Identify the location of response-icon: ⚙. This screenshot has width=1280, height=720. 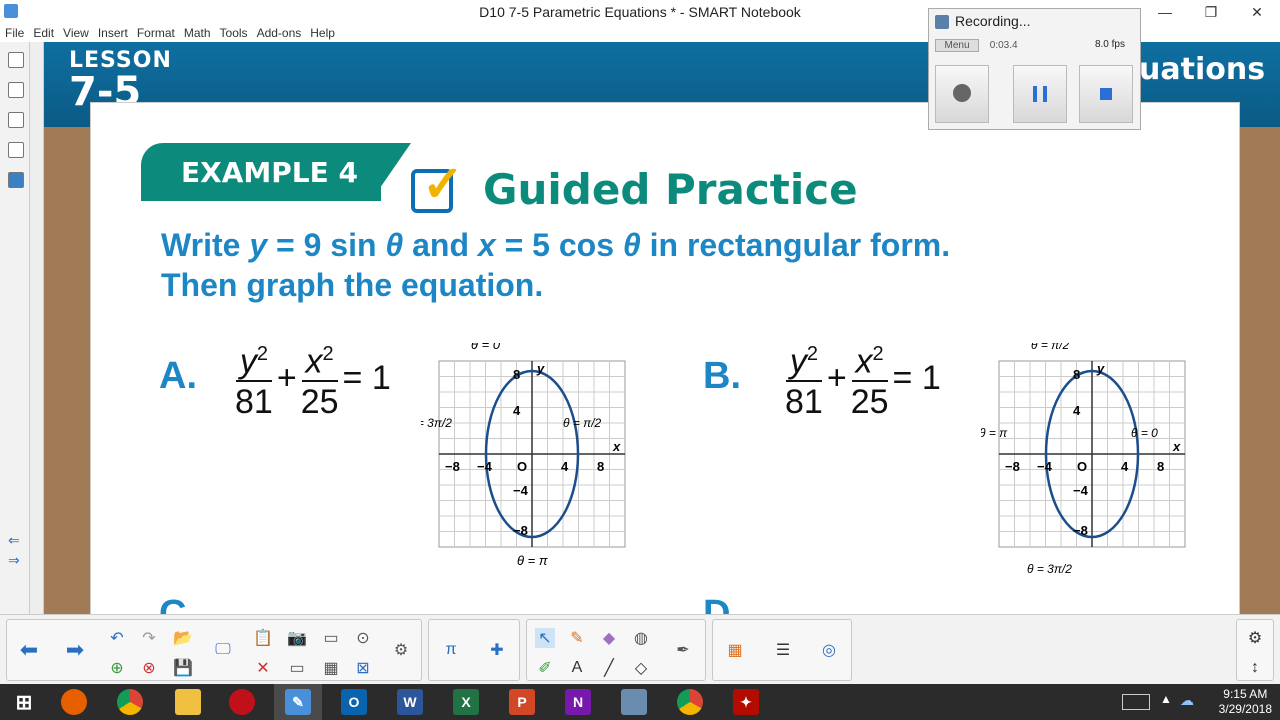
(401, 650).